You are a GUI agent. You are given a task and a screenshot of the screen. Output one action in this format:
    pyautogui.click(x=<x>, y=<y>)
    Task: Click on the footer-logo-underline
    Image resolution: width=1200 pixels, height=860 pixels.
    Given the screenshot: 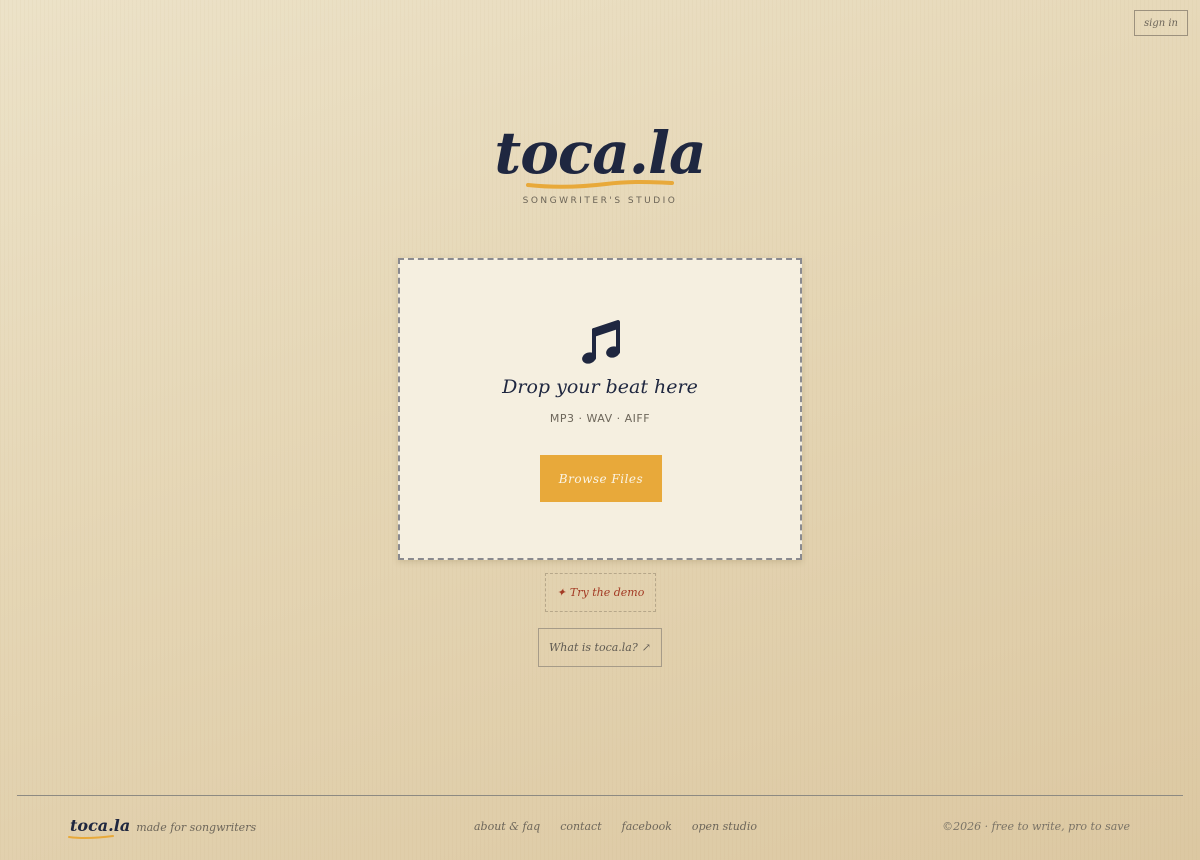 What is the action you would take?
    pyautogui.click(x=91, y=837)
    